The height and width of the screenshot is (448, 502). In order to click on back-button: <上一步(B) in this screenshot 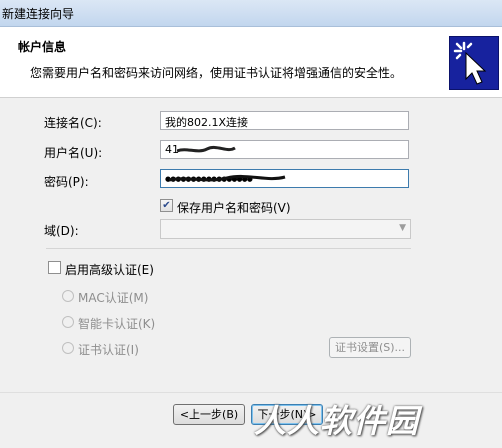, I will do `click(209, 414)`.